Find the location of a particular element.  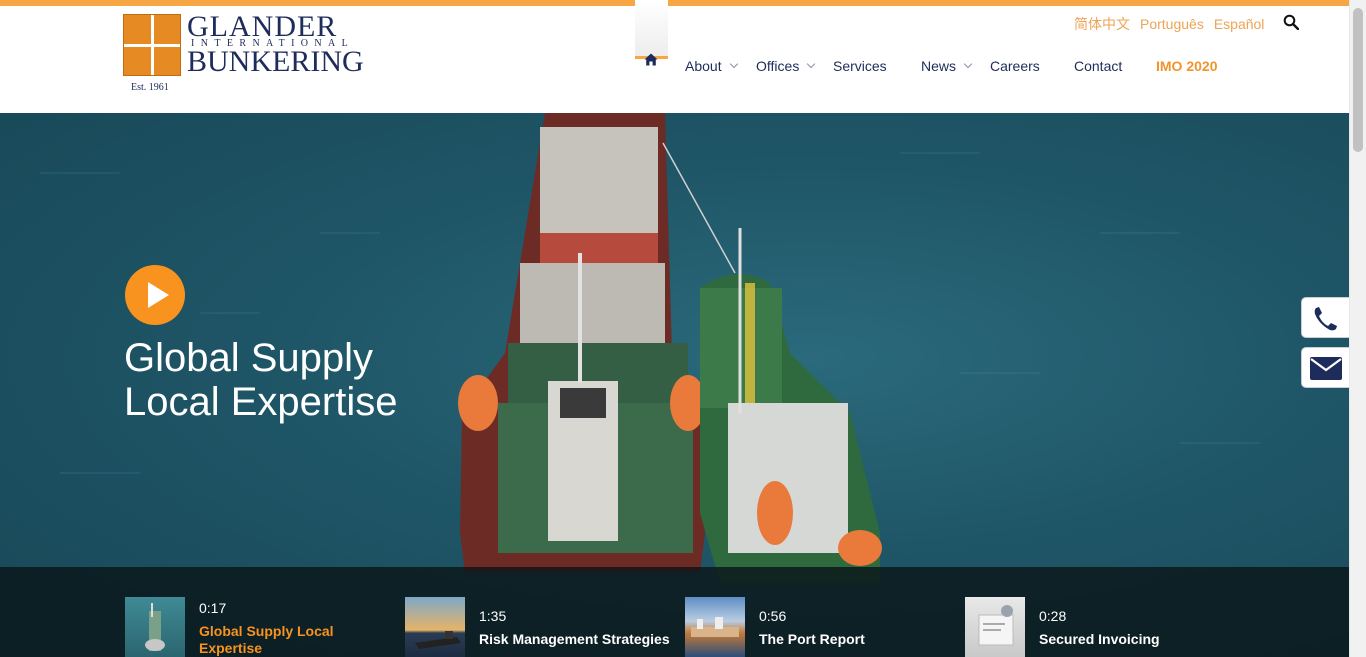

video-card-risk-management: 1:35 Risk Management Strategies is located at coordinates (537, 627).